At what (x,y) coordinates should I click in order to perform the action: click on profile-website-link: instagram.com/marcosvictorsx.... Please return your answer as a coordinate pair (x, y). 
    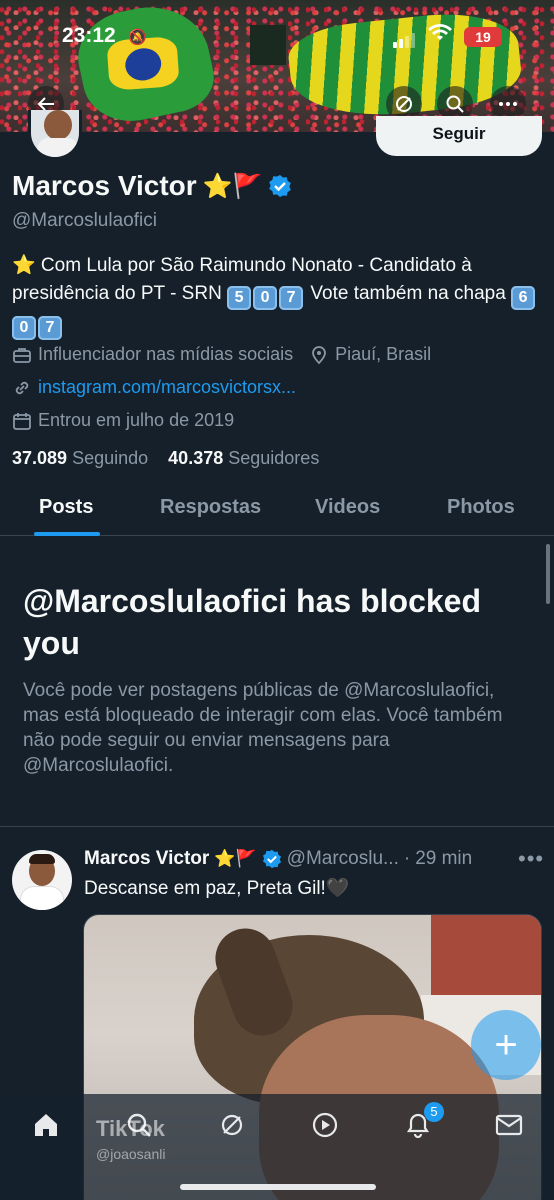
    Looking at the image, I should click on (167, 387).